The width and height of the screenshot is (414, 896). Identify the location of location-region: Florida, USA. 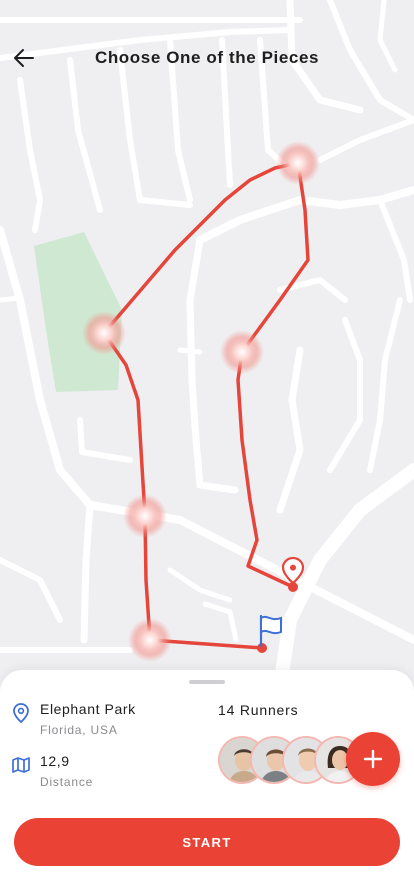
(79, 730).